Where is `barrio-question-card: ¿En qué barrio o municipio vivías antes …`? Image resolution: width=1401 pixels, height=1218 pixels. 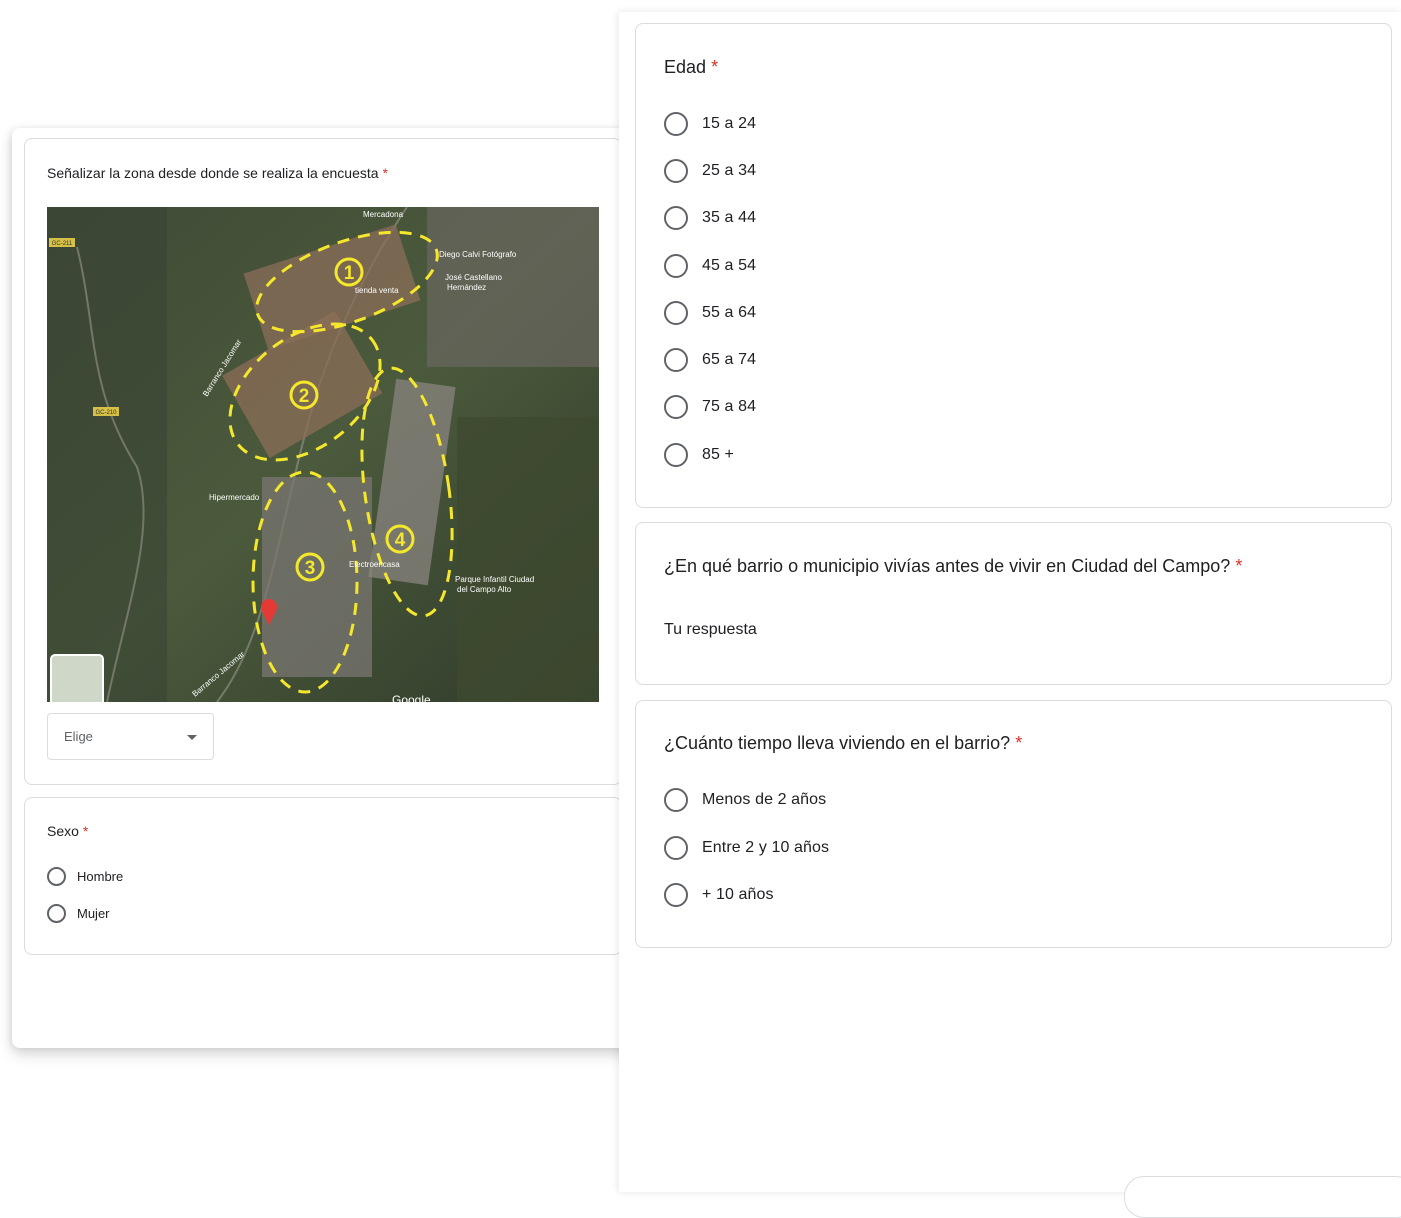 barrio-question-card: ¿En qué barrio o municipio vivías antes … is located at coordinates (1013, 603).